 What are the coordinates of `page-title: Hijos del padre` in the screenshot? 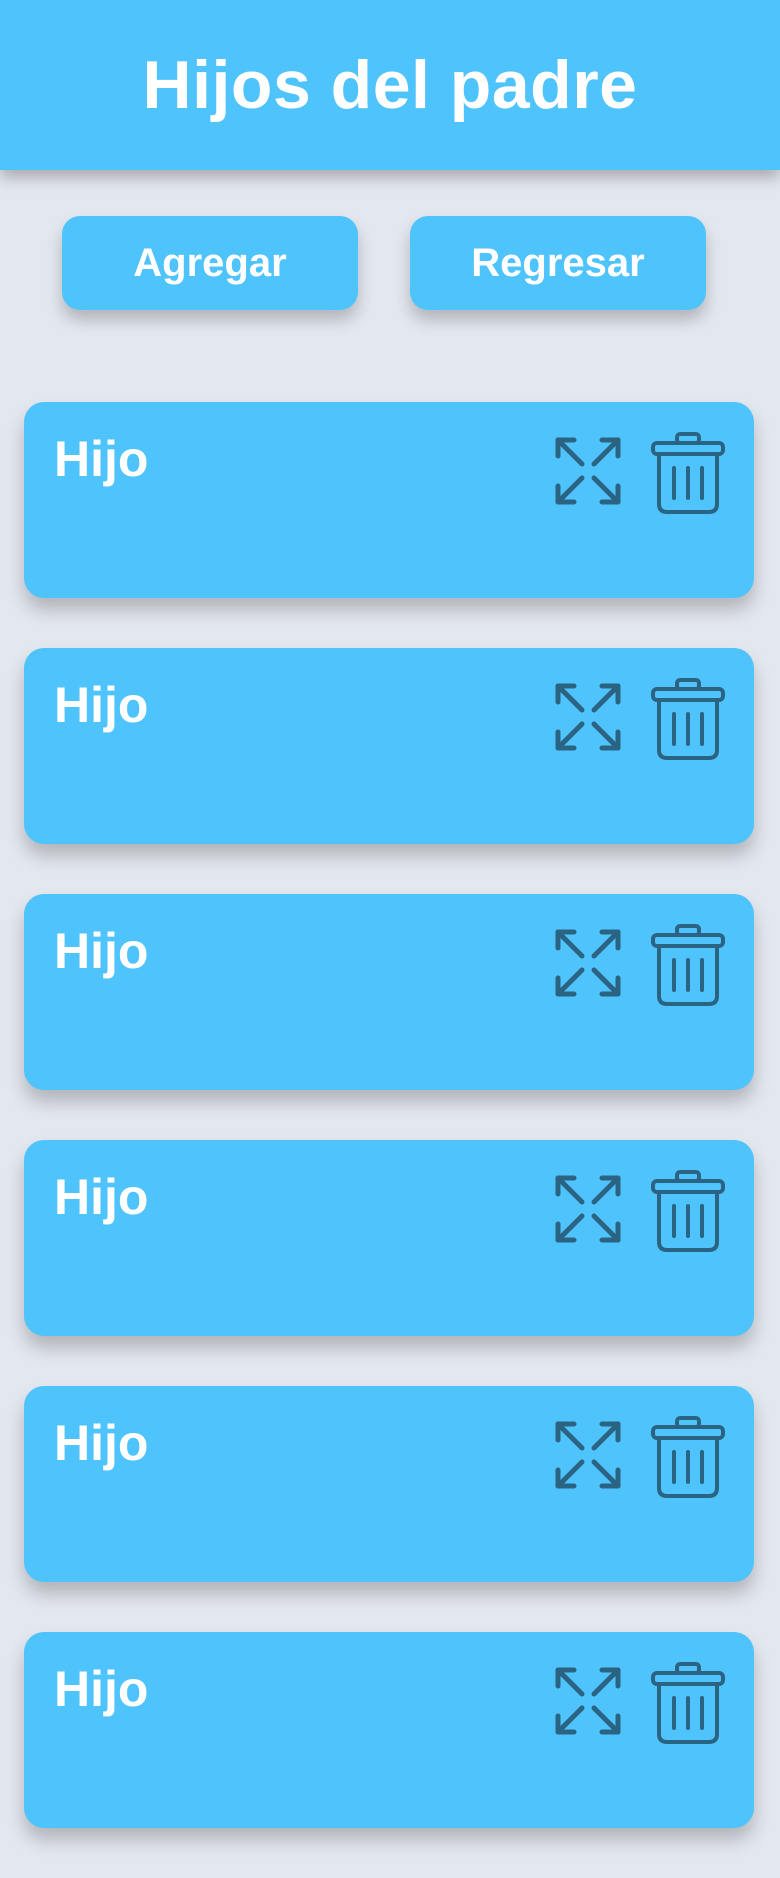 It's located at (390, 85).